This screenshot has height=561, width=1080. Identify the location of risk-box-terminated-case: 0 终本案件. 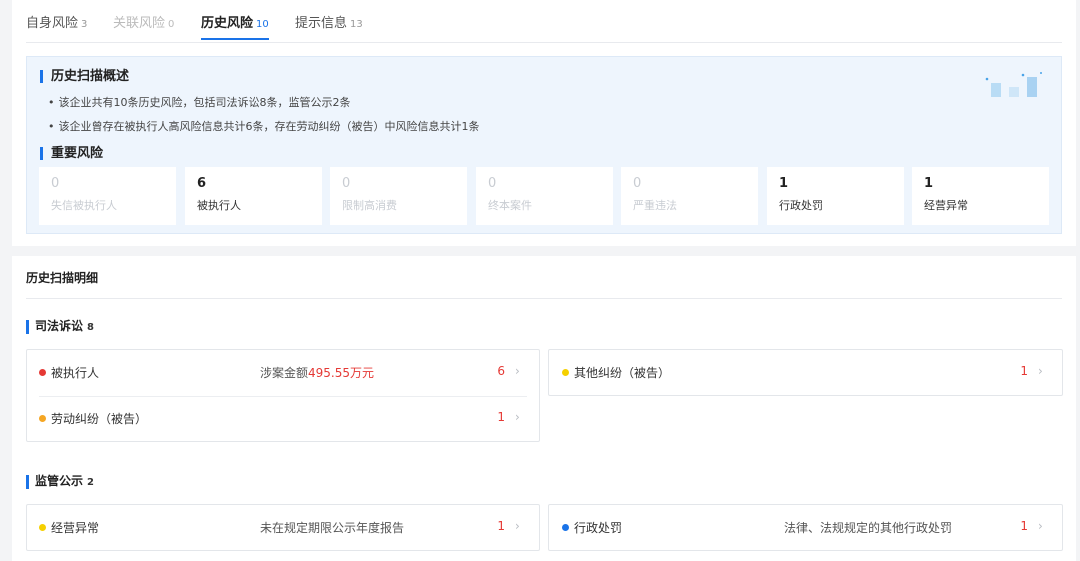
(544, 196).